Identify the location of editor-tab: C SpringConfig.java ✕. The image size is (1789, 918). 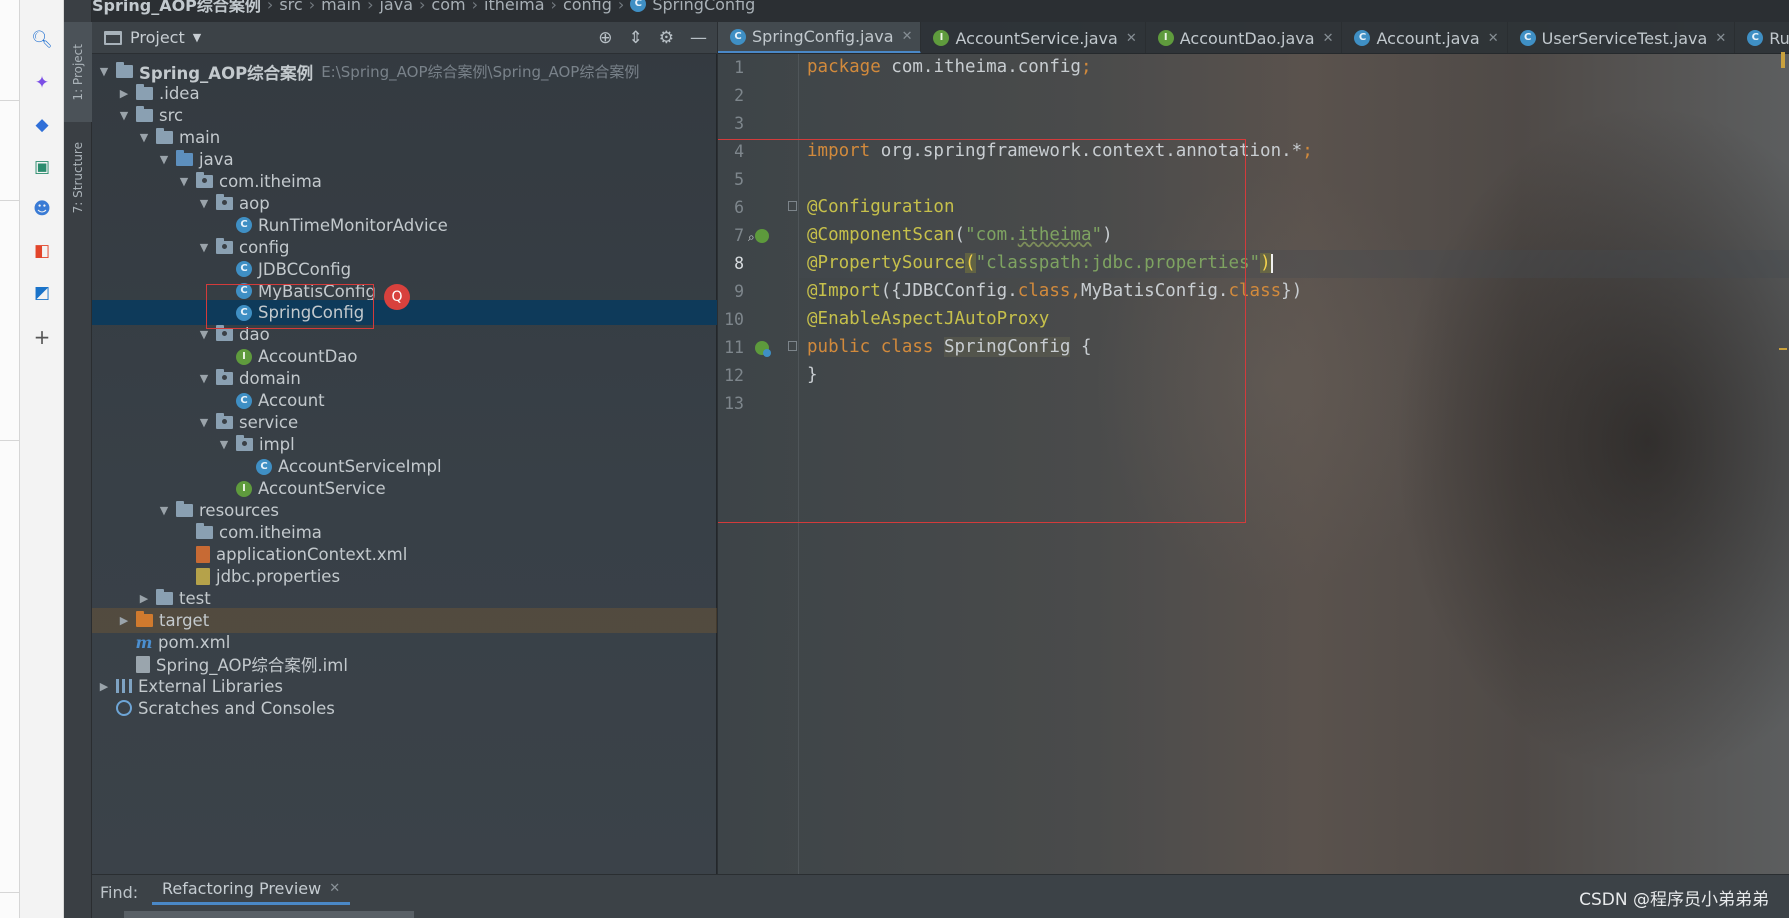
(820, 37).